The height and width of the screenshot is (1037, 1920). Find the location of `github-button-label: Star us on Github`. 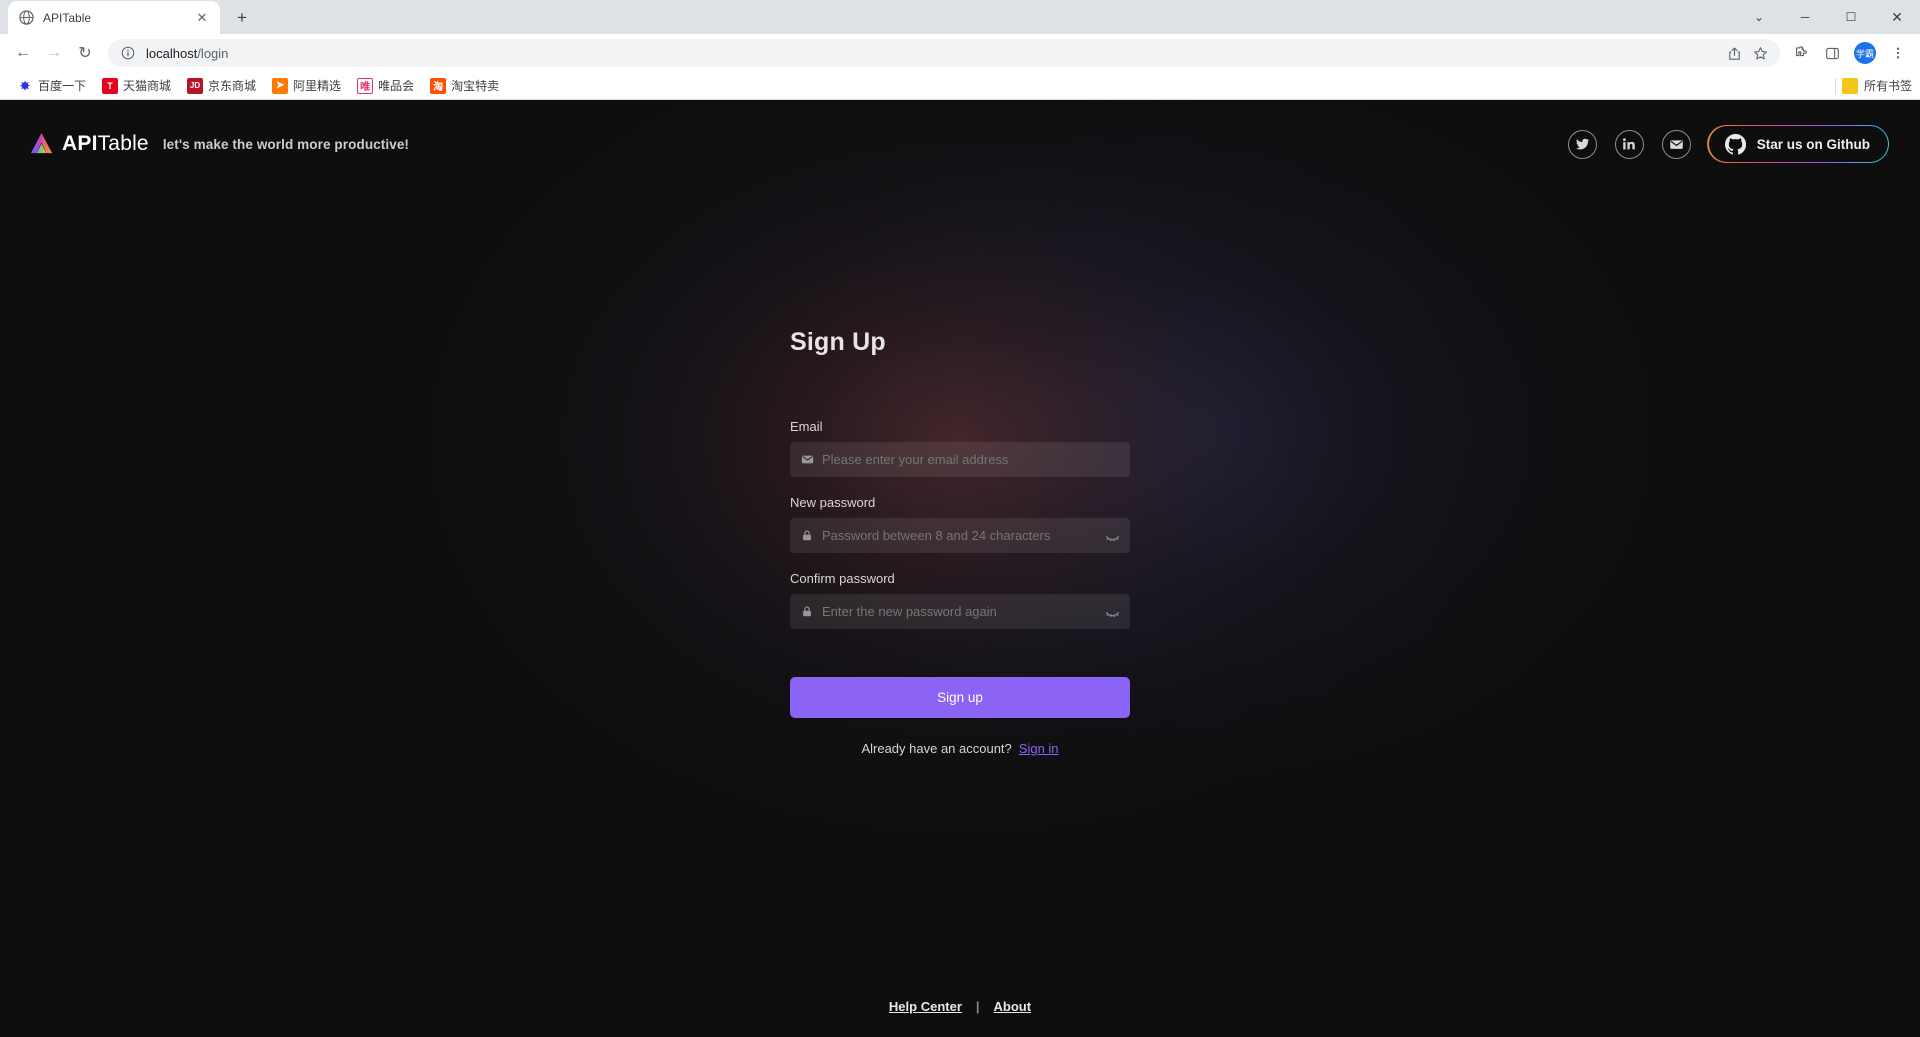

github-button-label: Star us on Github is located at coordinates (1813, 144).